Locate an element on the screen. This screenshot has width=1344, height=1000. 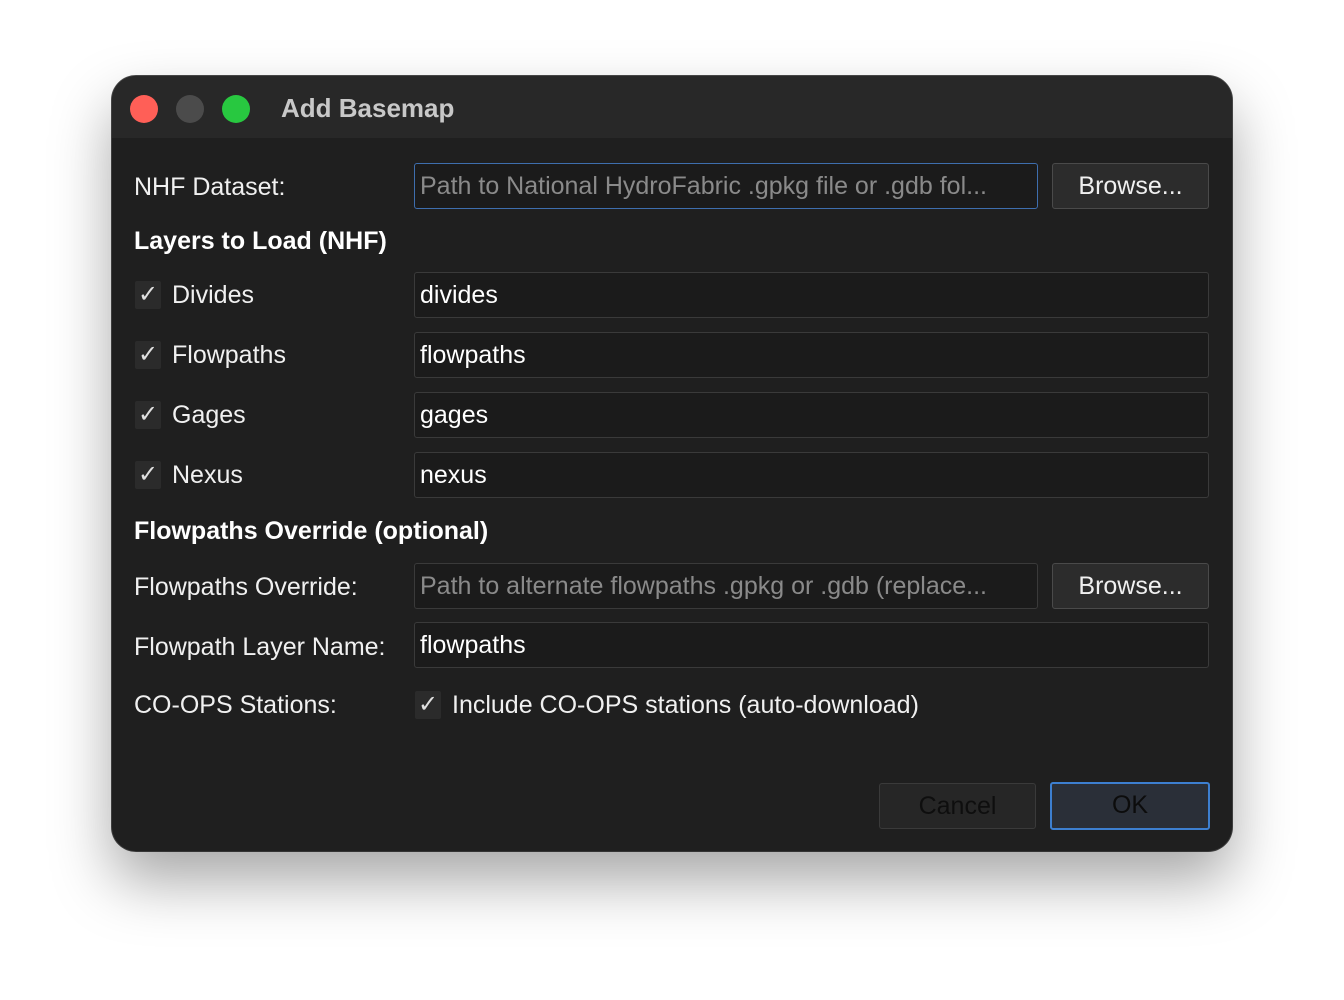
override-heading: Flowpaths Override (optional) is located at coordinates (311, 531).